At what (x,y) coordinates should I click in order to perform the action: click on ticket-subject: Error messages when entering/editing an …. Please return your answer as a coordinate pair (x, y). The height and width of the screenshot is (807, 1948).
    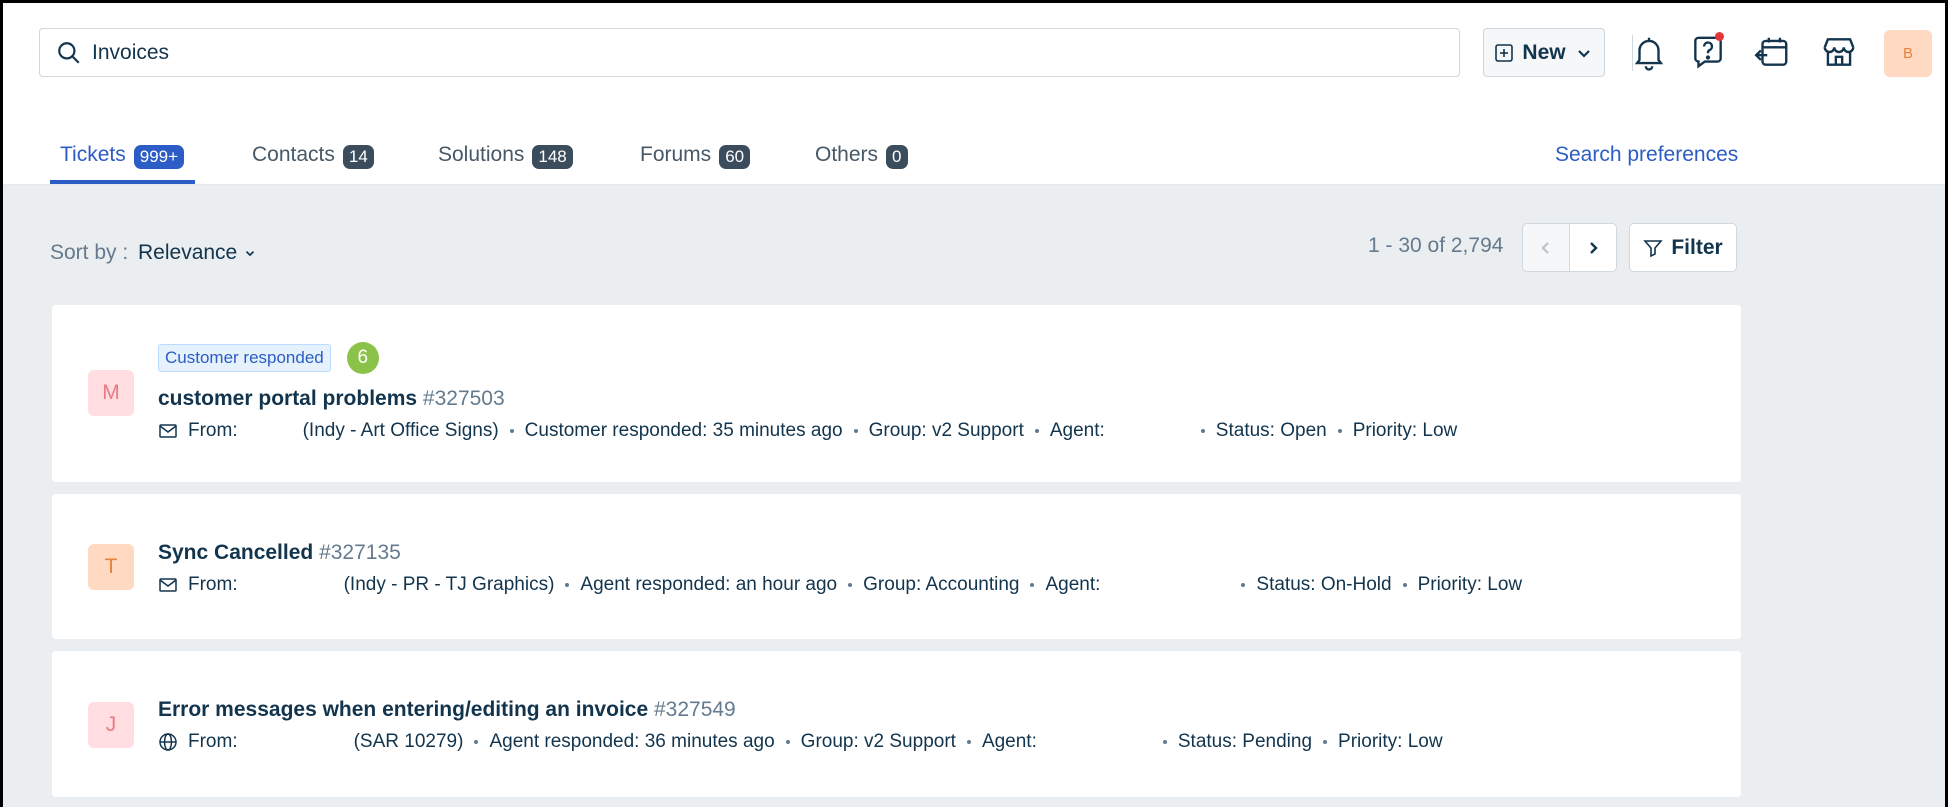
    Looking at the image, I should click on (403, 709).